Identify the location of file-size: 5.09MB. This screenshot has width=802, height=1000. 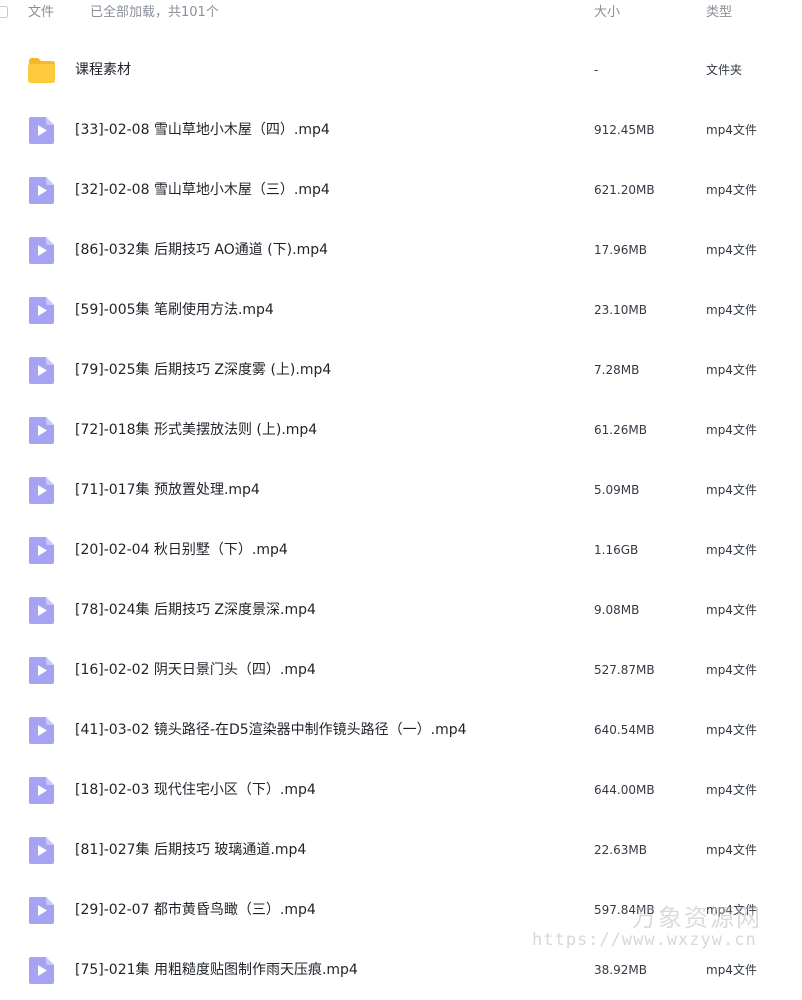
(617, 490).